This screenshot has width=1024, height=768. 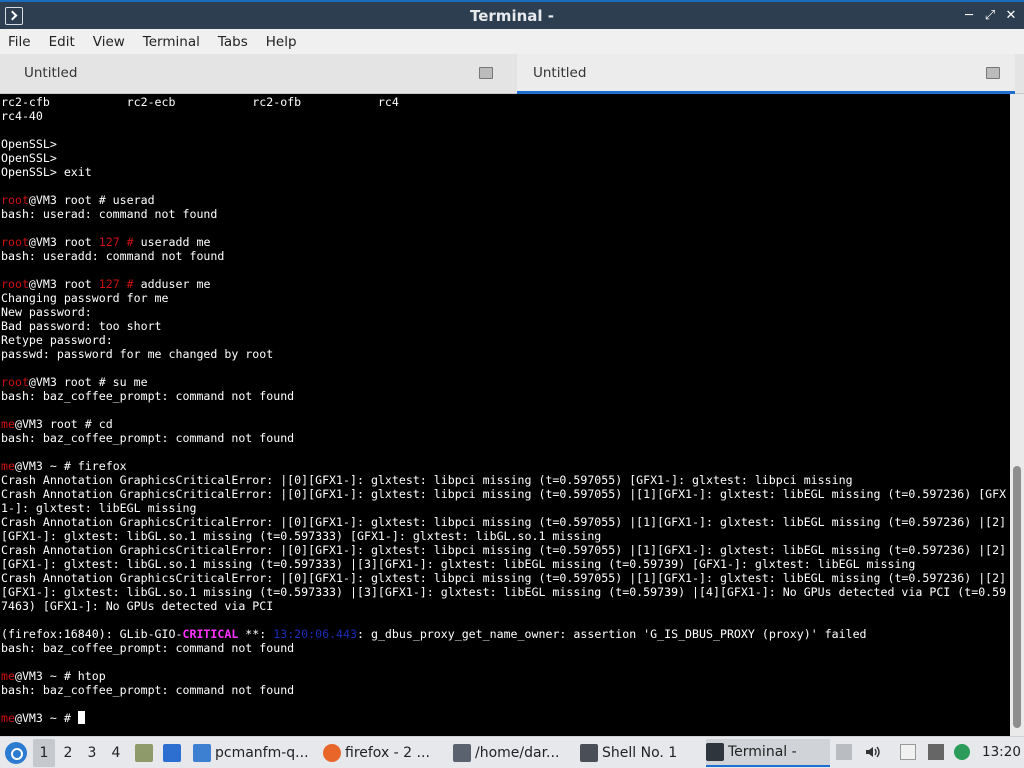 I want to click on workspace-2: 2, so click(x=68, y=753).